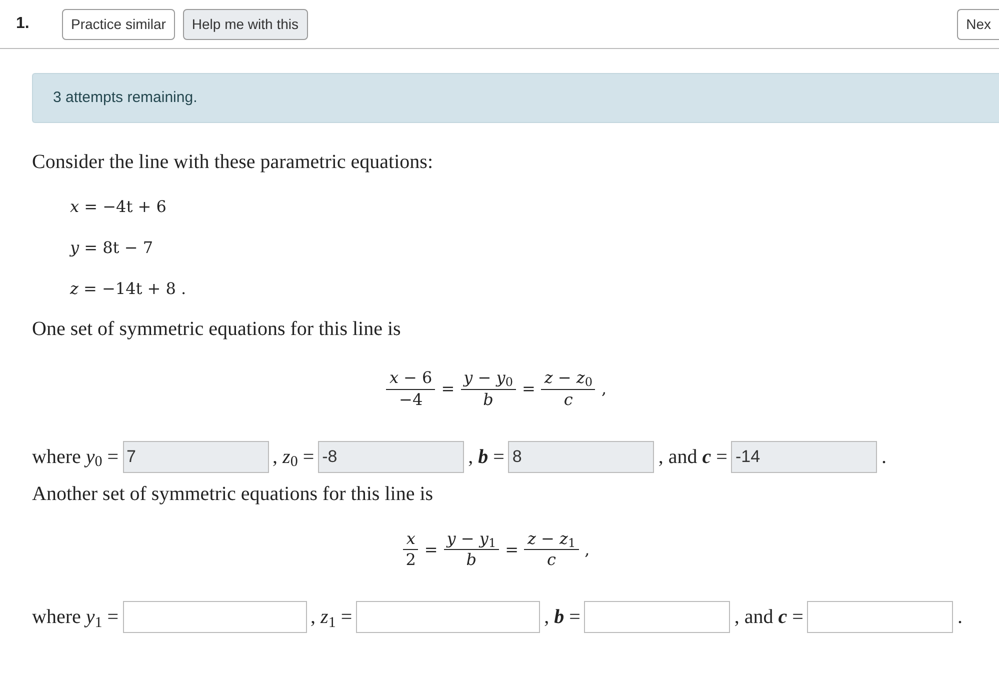 The image size is (999, 679). I want to click on question-number: 1., so click(23, 24).